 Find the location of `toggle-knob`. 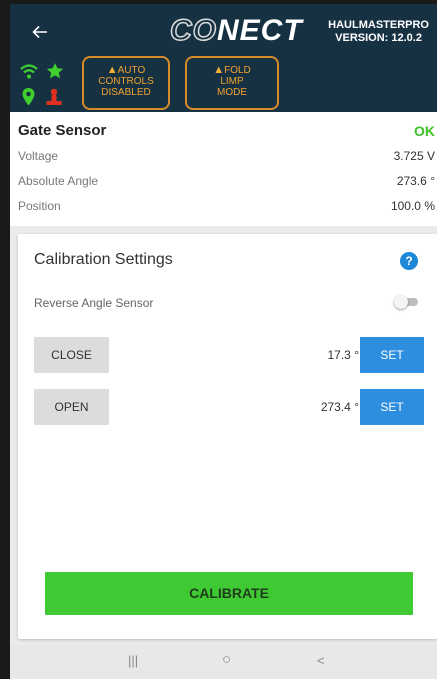

toggle-knob is located at coordinates (401, 302).